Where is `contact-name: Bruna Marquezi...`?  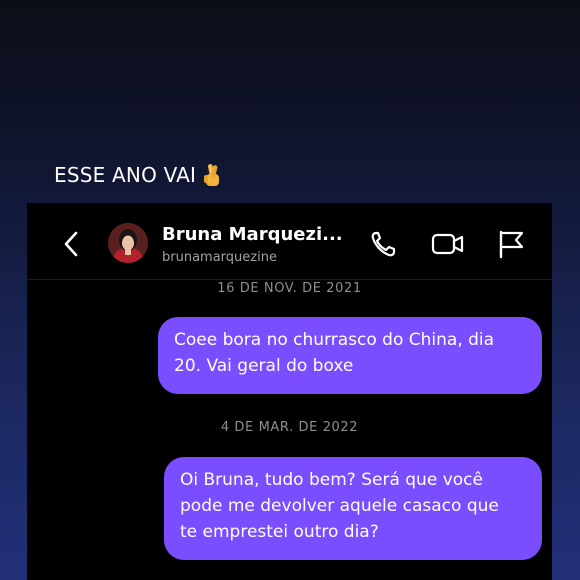 contact-name: Bruna Marquezi... is located at coordinates (252, 234).